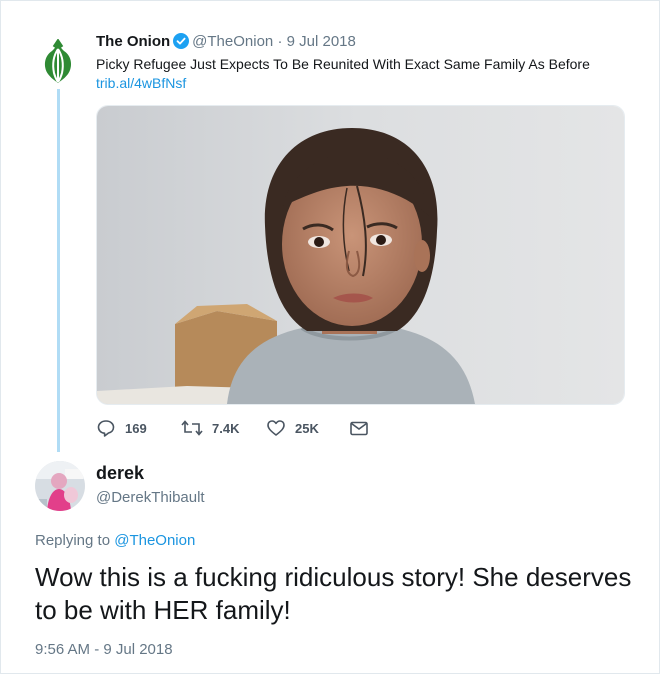  I want to click on verified-badge-icon, so click(181, 41).